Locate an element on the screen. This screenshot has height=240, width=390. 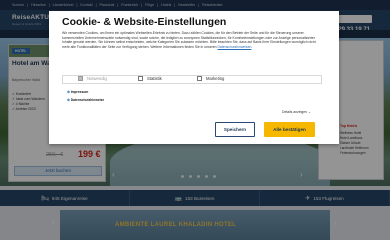
necessary-checkbox is located at coordinates (80, 78).